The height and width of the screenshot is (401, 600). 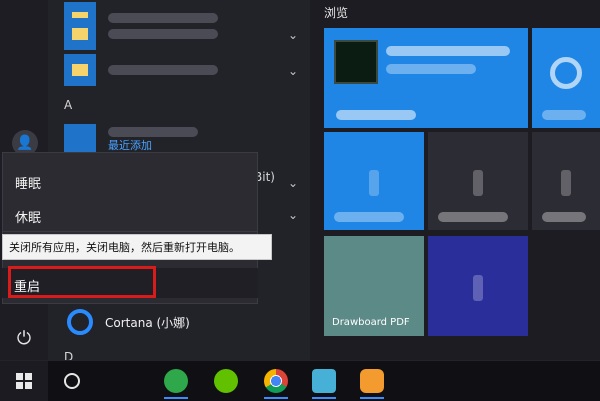 What do you see at coordinates (374, 286) in the screenshot?
I see `drawboard-tile: Drawboard PDF` at bounding box center [374, 286].